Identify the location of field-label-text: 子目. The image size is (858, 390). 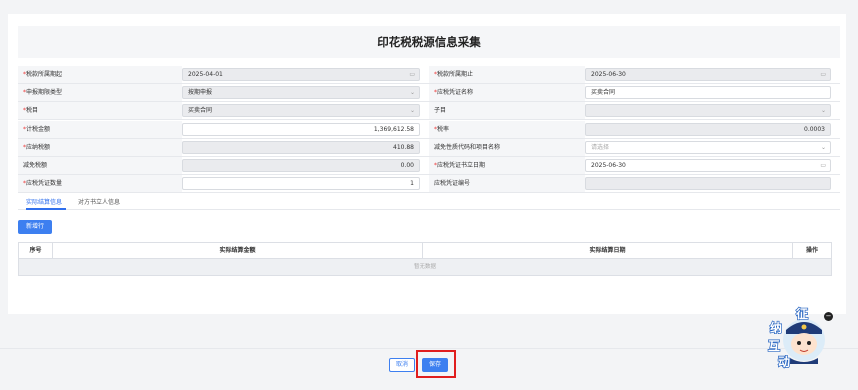
(440, 111).